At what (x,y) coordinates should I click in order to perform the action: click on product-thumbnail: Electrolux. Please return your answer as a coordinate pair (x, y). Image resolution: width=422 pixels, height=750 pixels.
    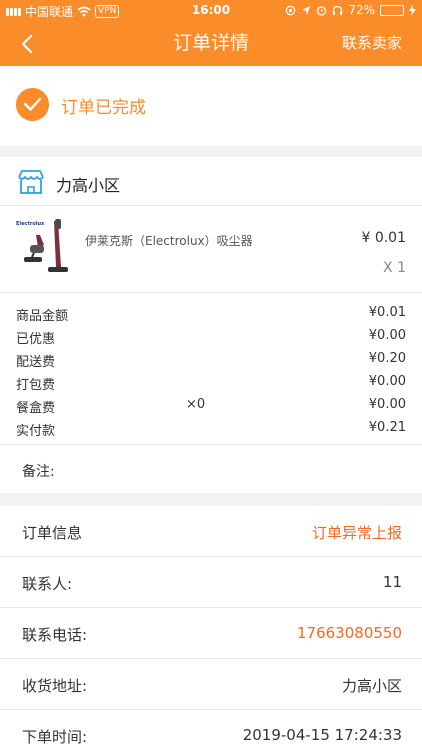
    Looking at the image, I should click on (45, 248).